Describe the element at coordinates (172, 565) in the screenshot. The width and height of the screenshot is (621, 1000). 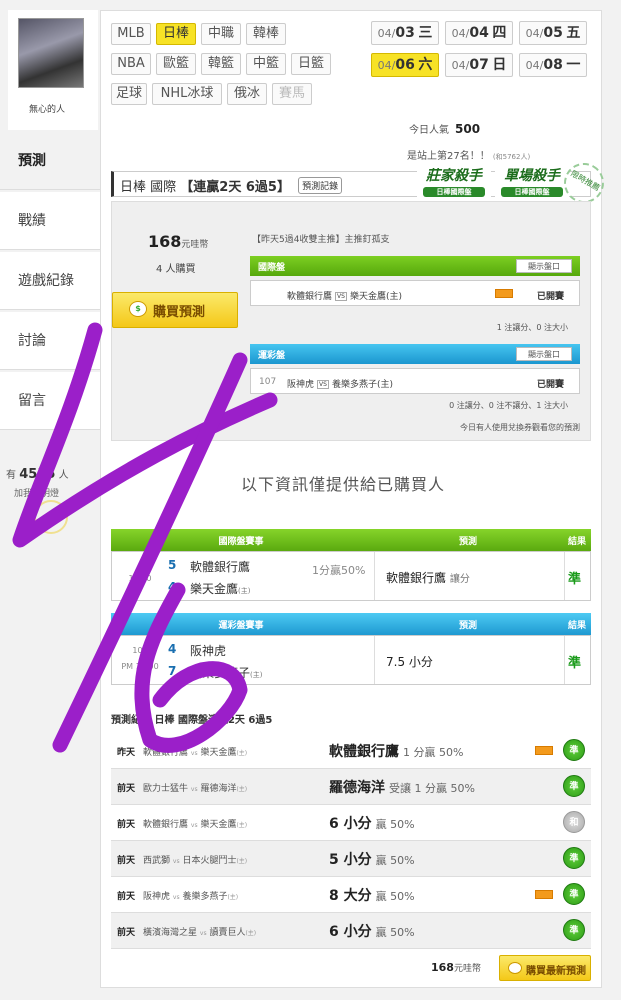
I see `home-score: 5` at that location.